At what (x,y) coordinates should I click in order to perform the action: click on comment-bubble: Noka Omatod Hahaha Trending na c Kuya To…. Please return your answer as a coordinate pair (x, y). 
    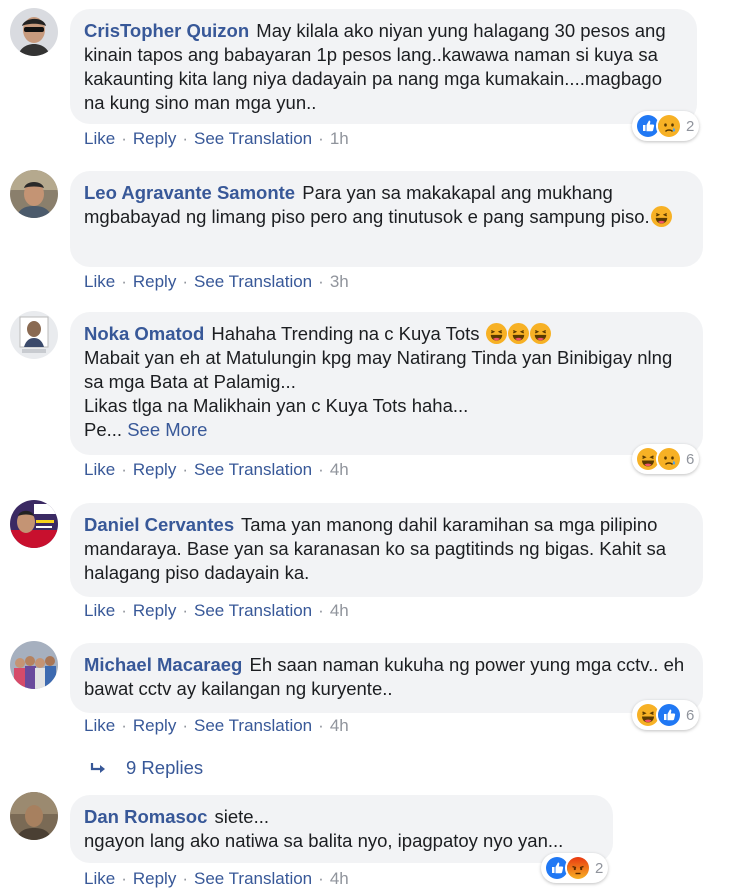
    Looking at the image, I should click on (386, 383).